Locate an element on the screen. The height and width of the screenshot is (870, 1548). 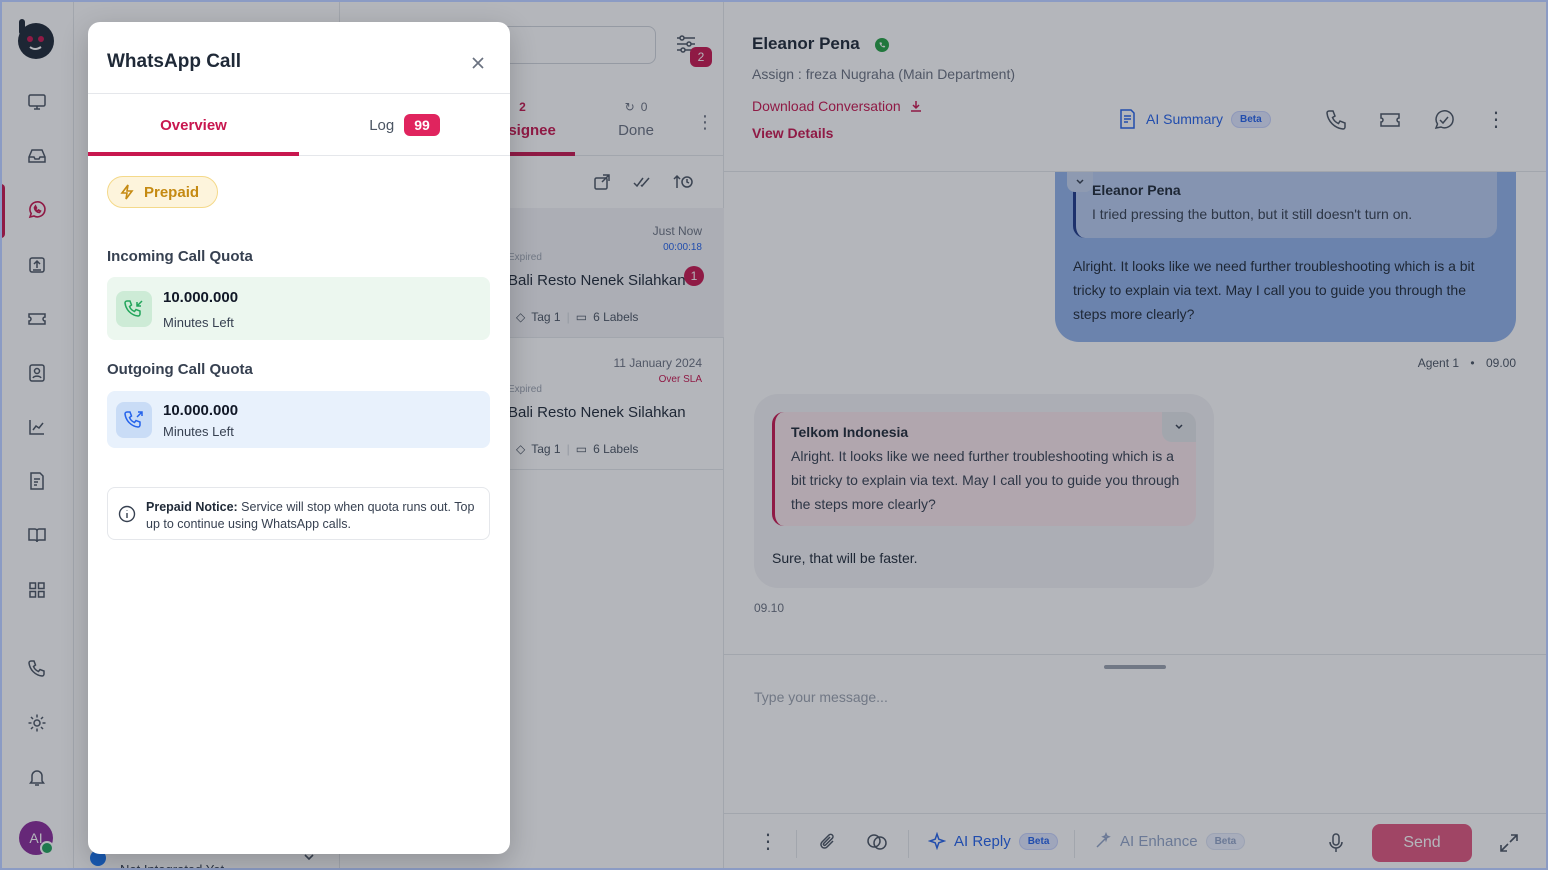
incoming-quota-value: 10.000.000 is located at coordinates (201, 297).